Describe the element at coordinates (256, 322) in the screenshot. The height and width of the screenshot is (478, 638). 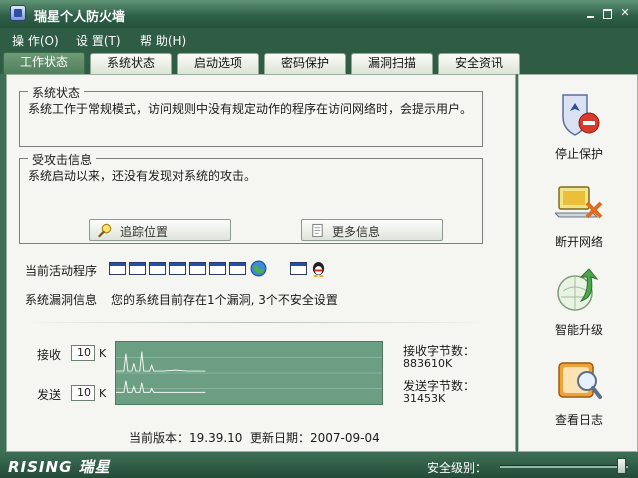
I see `divider` at that location.